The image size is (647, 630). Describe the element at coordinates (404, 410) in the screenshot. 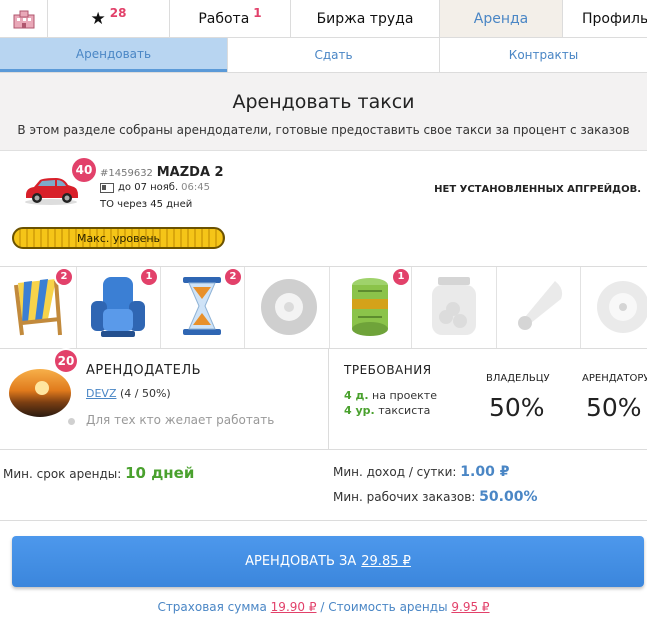

I see `requirement-level-text: таксиста` at that location.